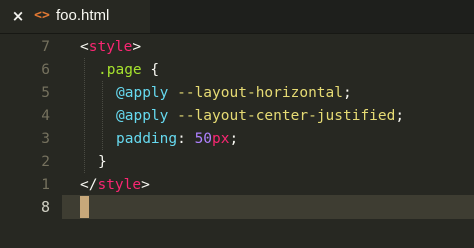 This screenshot has width=474, height=248. What do you see at coordinates (45, 70) in the screenshot?
I see `line-number: 6` at bounding box center [45, 70].